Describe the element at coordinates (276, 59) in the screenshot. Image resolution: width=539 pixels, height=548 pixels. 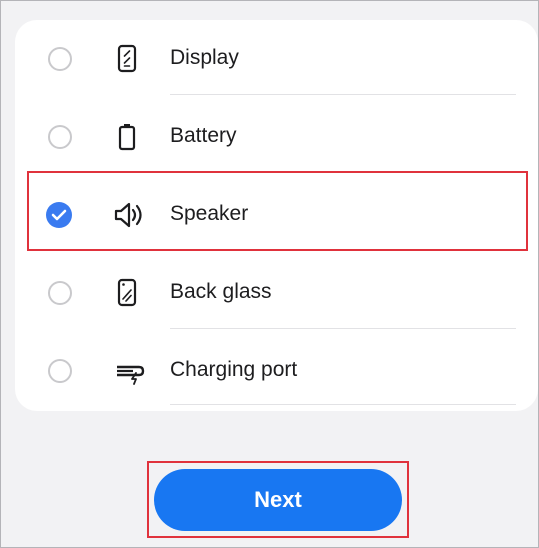
I see `option-display: Display` at that location.